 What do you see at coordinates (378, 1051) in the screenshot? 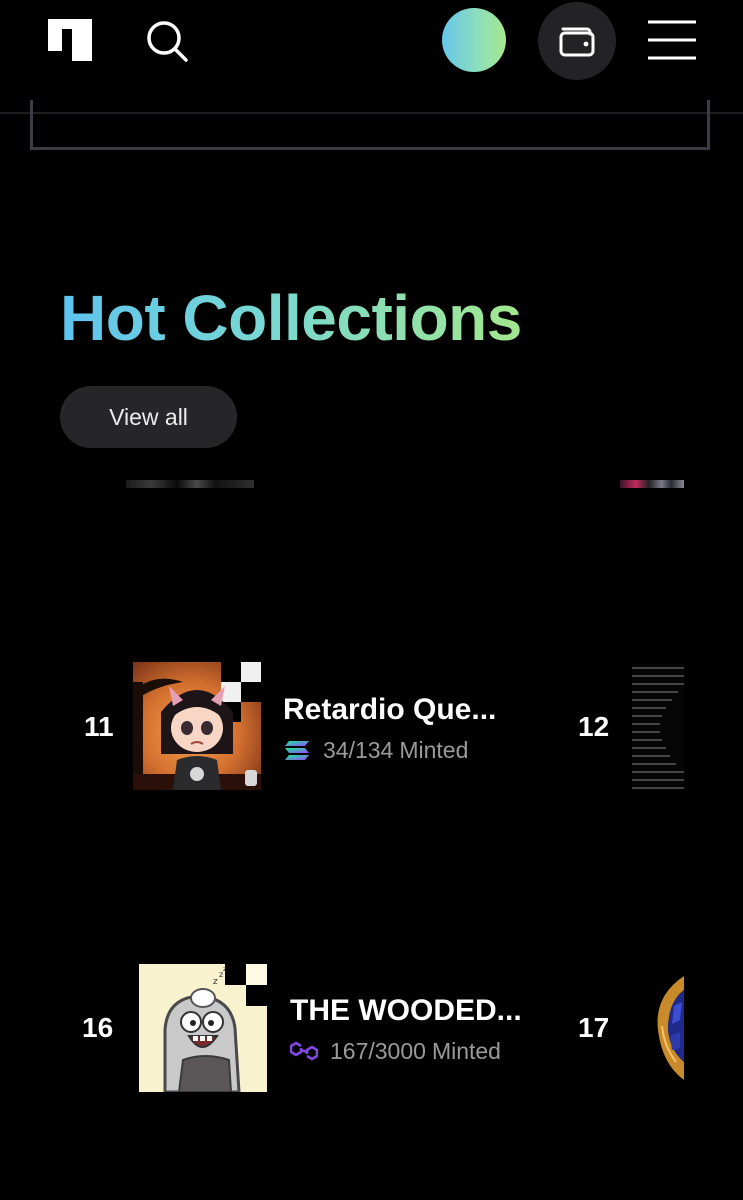
I see `minted-count: 167/3000` at bounding box center [378, 1051].